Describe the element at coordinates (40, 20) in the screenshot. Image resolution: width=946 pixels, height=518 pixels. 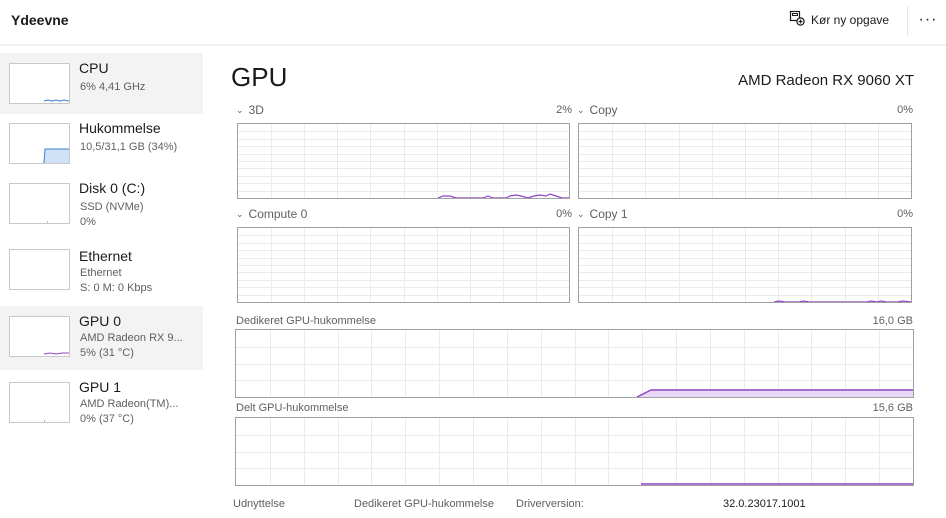
I see `page-title: Ydeevne` at that location.